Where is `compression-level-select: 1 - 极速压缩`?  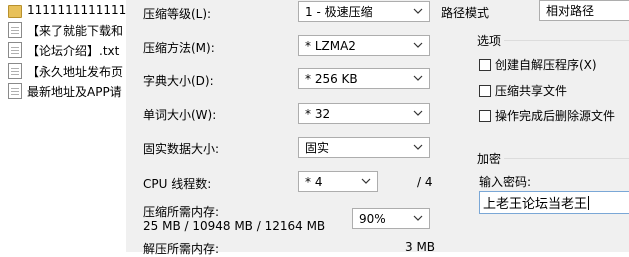
compression-level-select: 1 - 极速压缩 is located at coordinates (364, 11).